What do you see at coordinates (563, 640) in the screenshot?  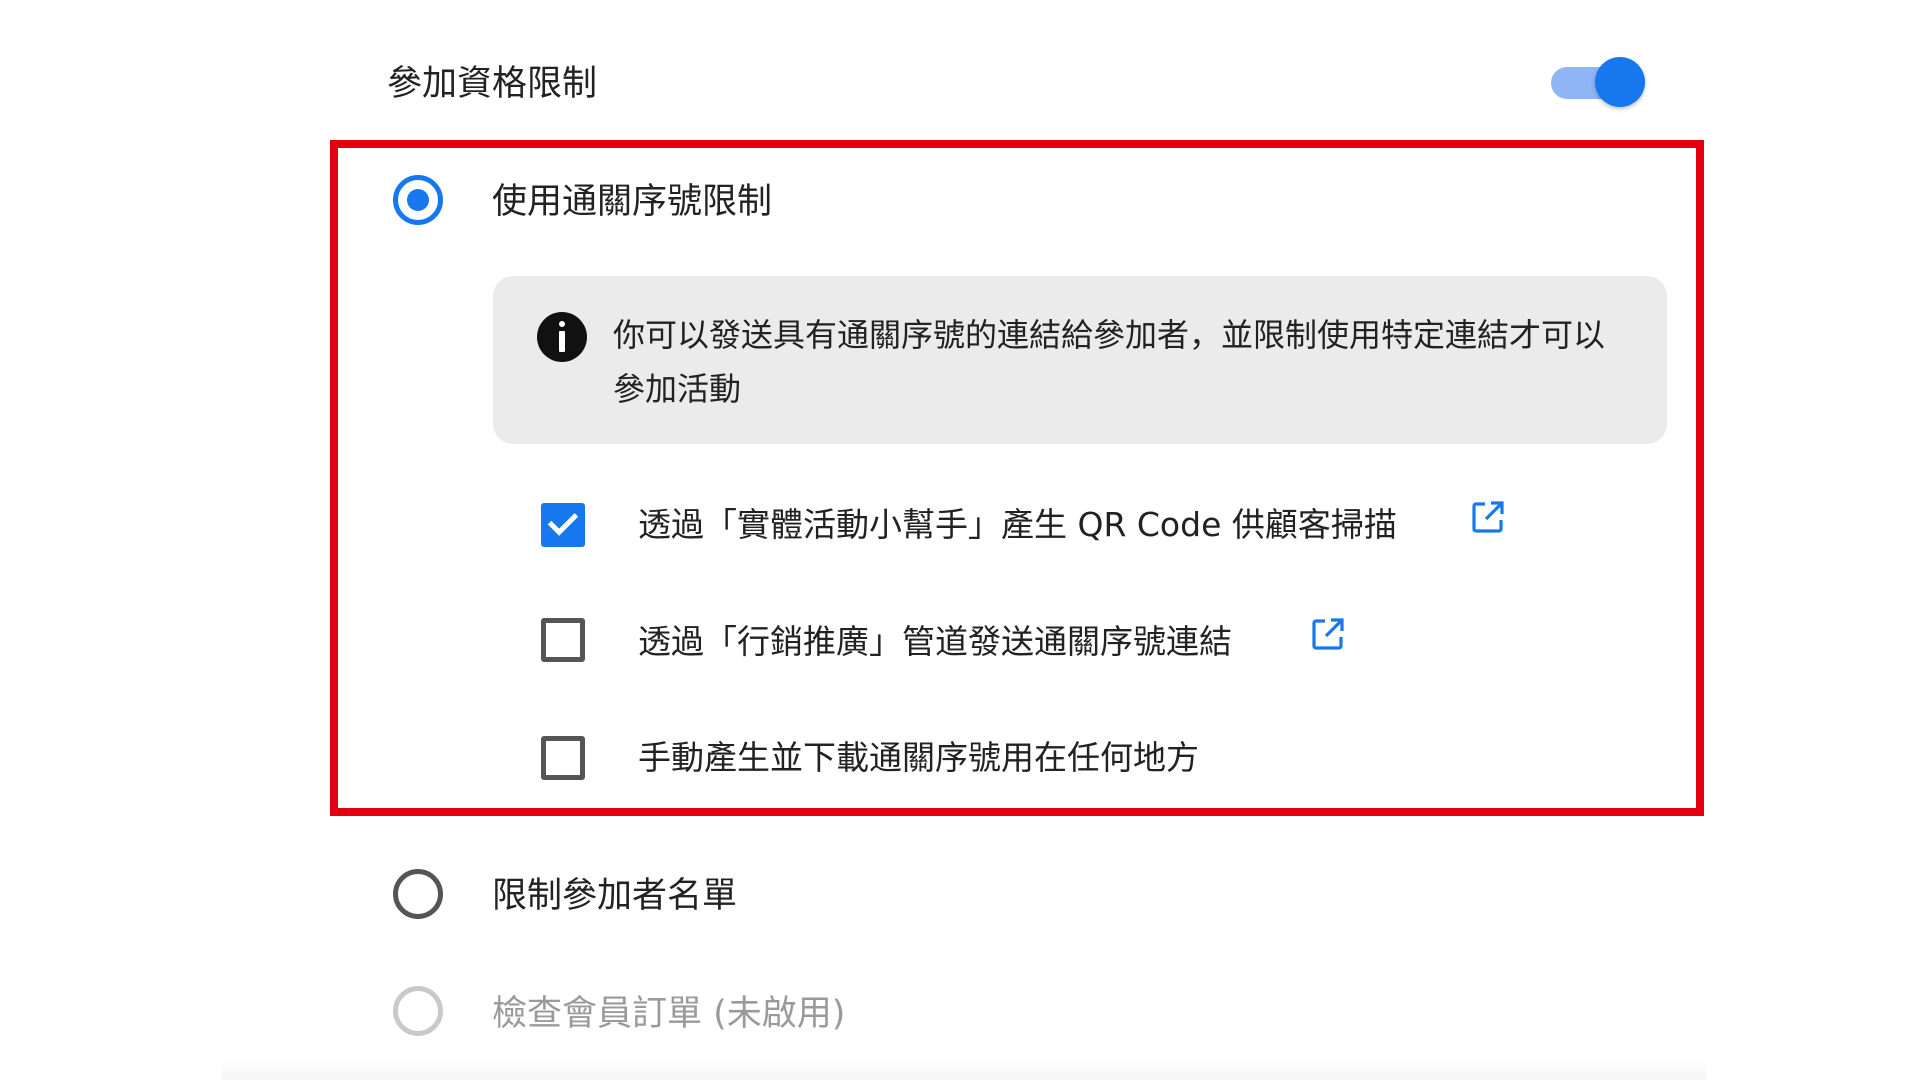 I see `checkbox-marketing` at bounding box center [563, 640].